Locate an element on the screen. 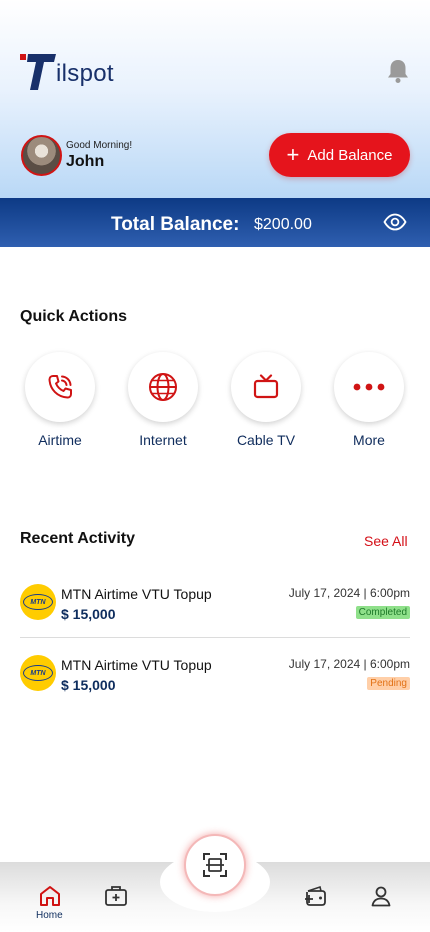  divider is located at coordinates (215, 637).